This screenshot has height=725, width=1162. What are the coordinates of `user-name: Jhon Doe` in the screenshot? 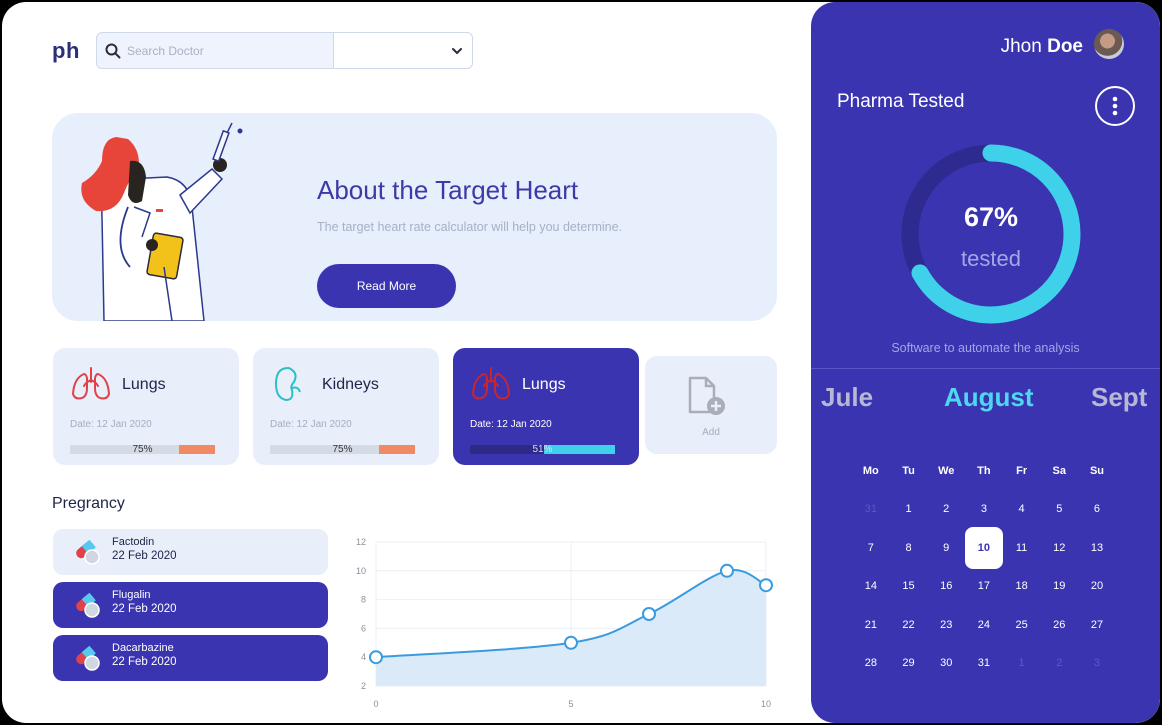 It's located at (1042, 47).